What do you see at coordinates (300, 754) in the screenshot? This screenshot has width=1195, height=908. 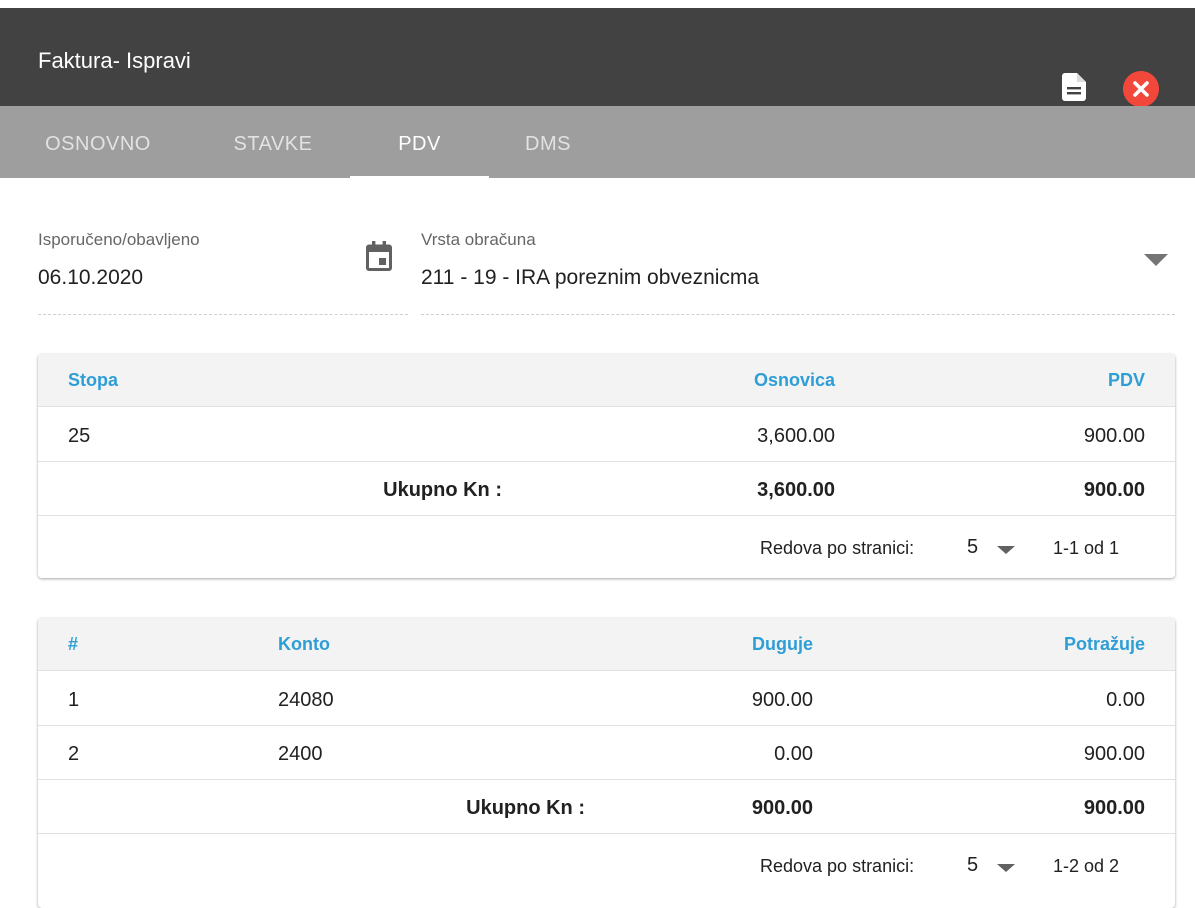 I see `cell-konto: 2400` at bounding box center [300, 754].